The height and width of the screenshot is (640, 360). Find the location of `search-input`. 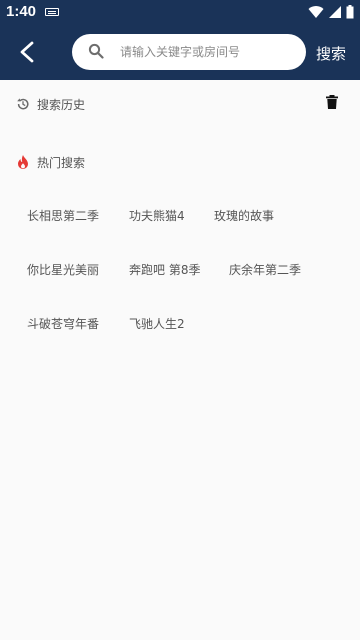

search-input is located at coordinates (209, 52).